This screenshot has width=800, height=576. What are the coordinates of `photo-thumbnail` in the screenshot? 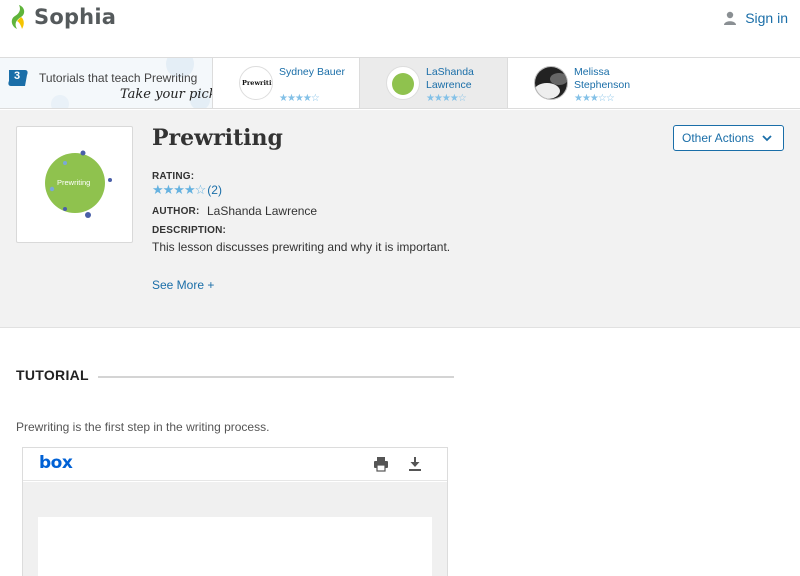 It's located at (551, 83).